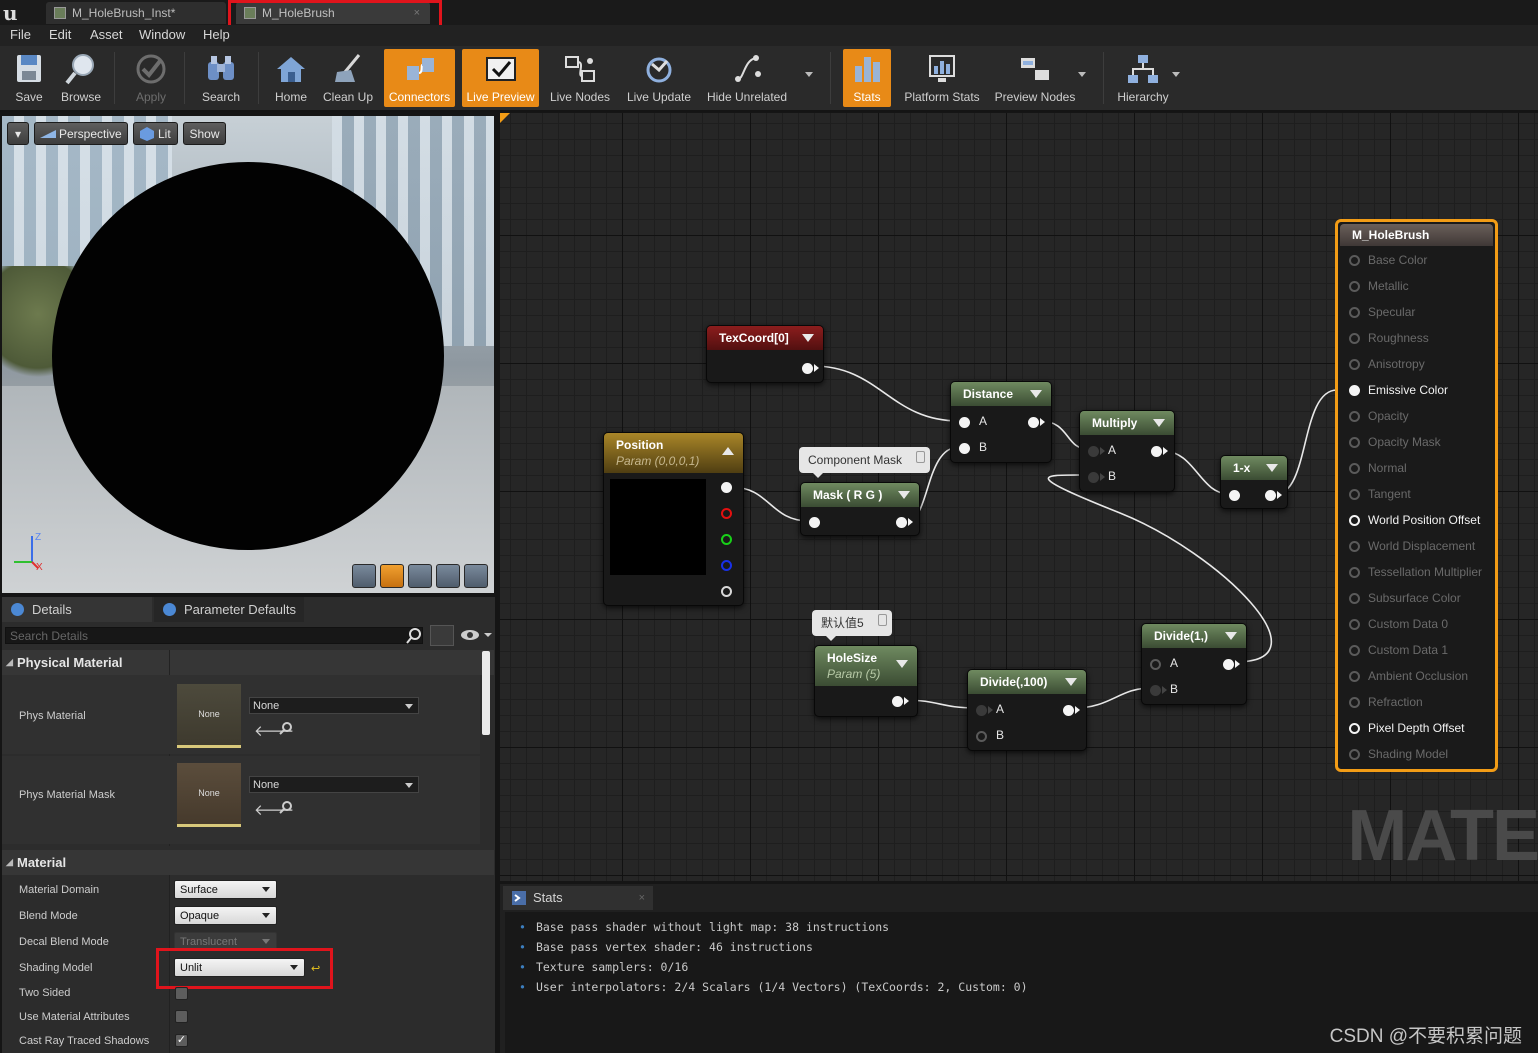 Image resolution: width=1538 pixels, height=1053 pixels. I want to click on output-pin-b, so click(726, 565).